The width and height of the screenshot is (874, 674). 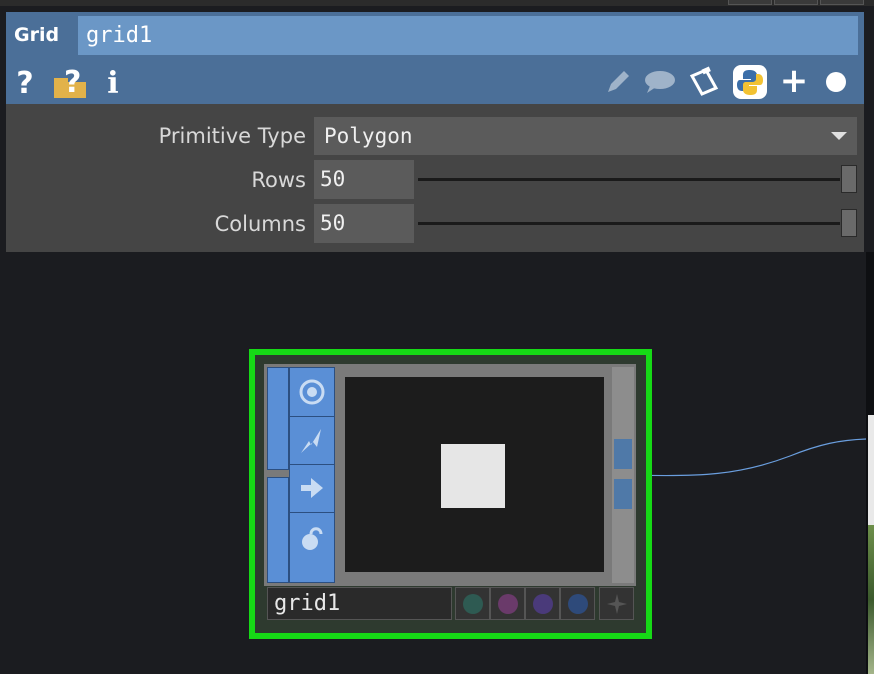 I want to click on columns-label: Columns, so click(x=260, y=224).